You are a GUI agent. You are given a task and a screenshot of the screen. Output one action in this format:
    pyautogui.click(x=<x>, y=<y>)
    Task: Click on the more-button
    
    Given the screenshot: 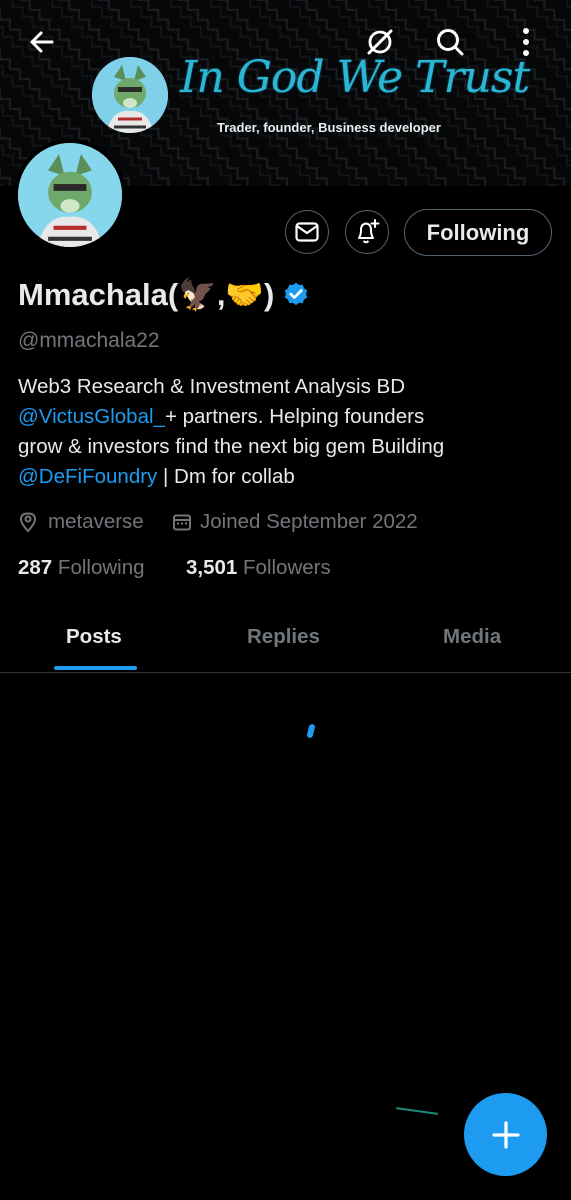 What is the action you would take?
    pyautogui.click(x=526, y=42)
    